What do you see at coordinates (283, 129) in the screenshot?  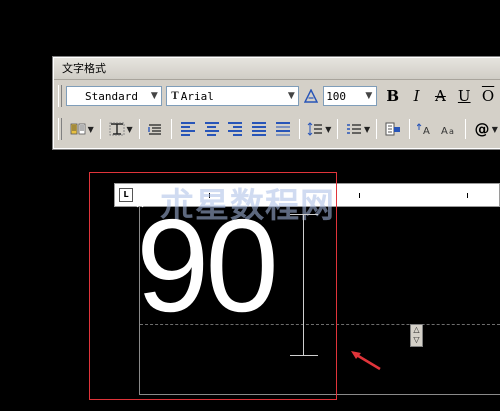 I see `distribute-icon` at bounding box center [283, 129].